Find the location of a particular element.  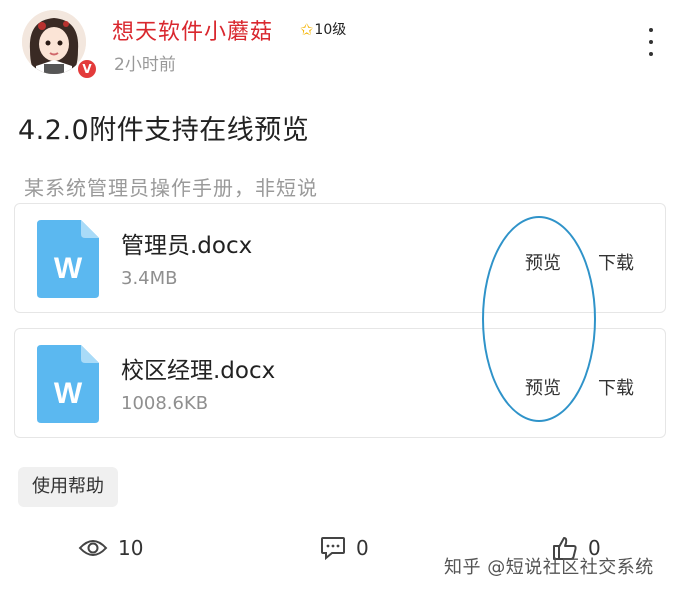

attachment-size: 1008.6KB is located at coordinates (165, 403).